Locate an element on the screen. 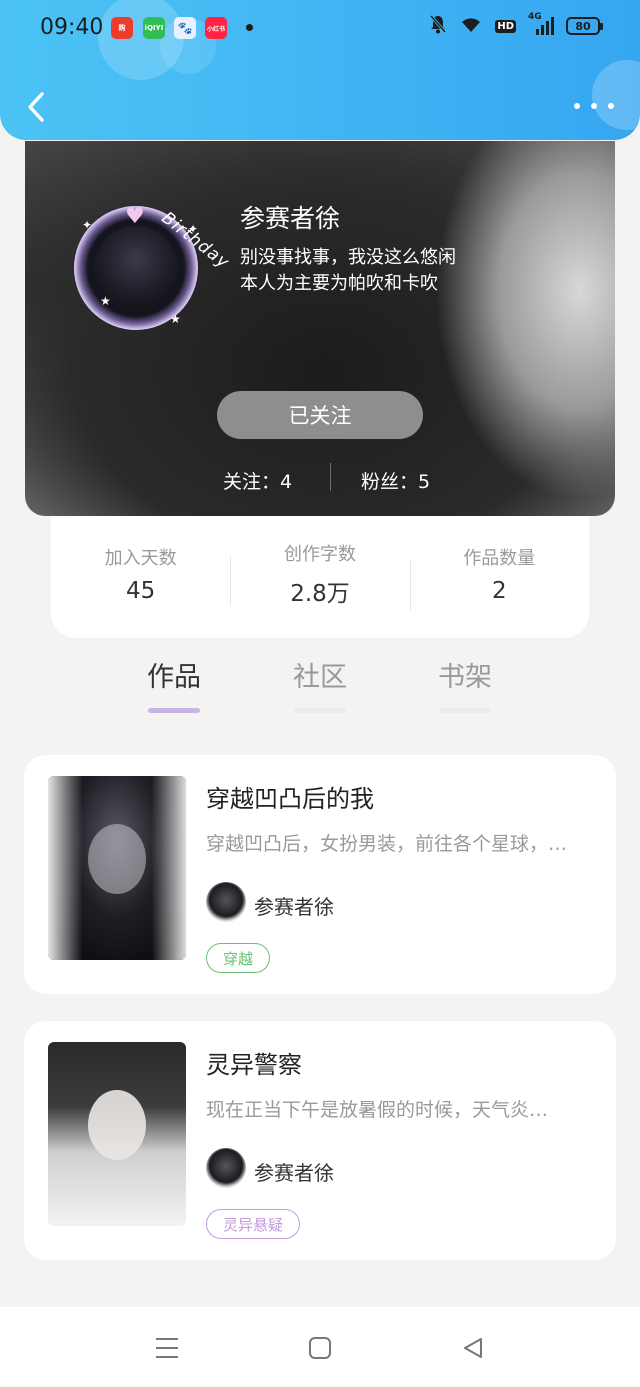 This screenshot has width=640, height=1387. back-triangle-icon is located at coordinates (473, 1348).